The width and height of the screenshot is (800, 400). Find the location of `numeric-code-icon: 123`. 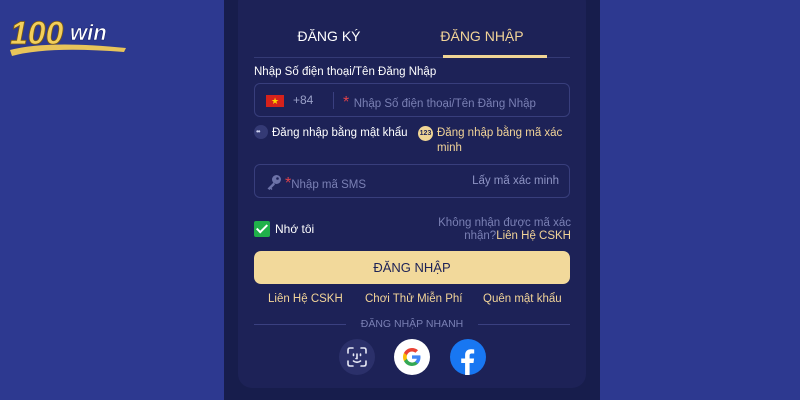

numeric-code-icon: 123 is located at coordinates (425, 133).